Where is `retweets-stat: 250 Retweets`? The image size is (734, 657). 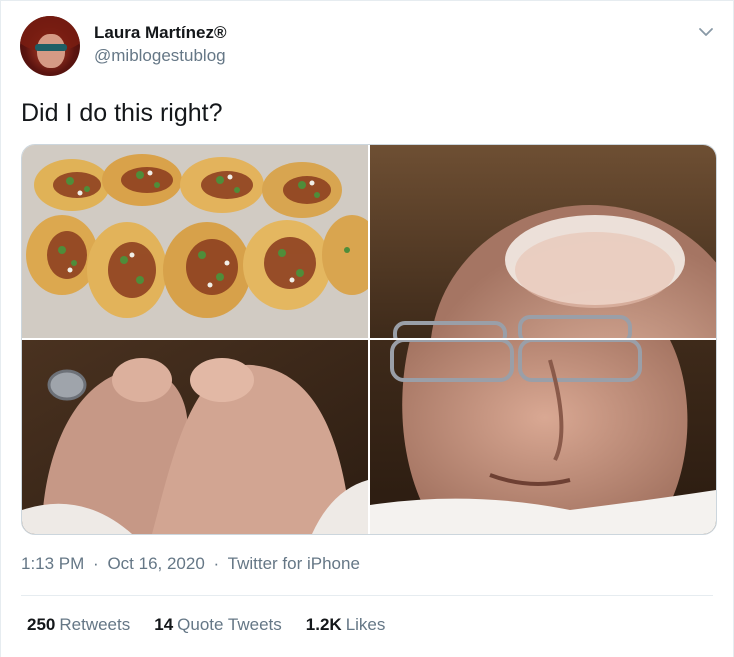 retweets-stat: 250 Retweets is located at coordinates (78, 625).